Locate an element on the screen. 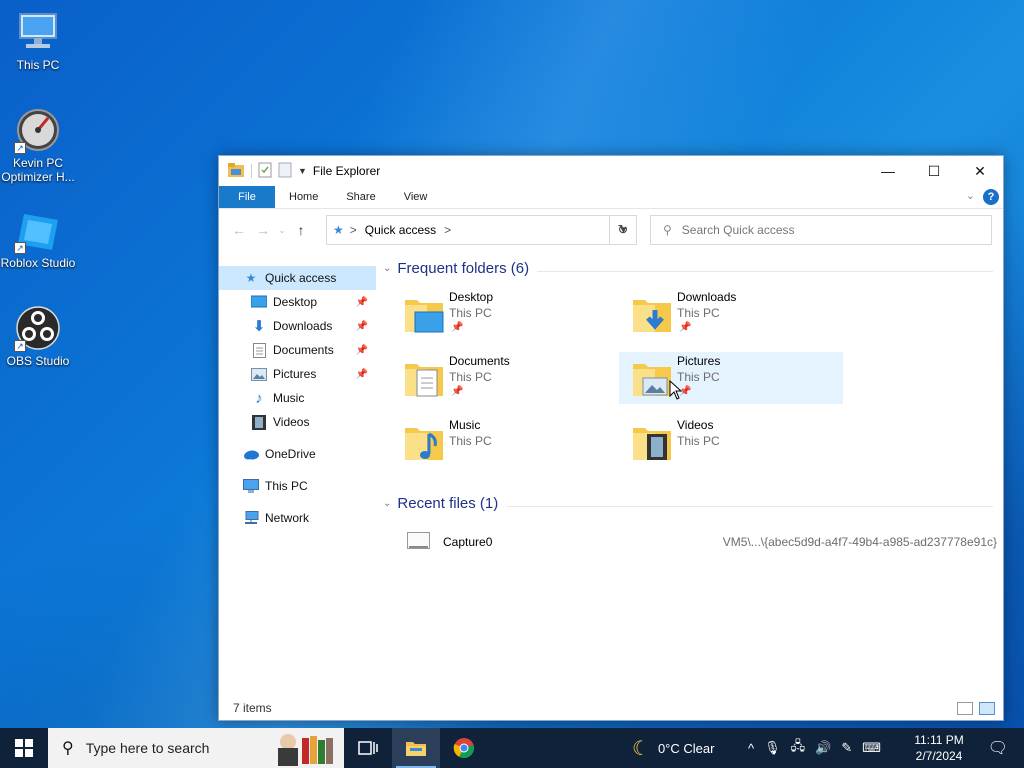 The height and width of the screenshot is (768, 1024). desktop-icon-label: Roblox Studio is located at coordinates (38, 263).